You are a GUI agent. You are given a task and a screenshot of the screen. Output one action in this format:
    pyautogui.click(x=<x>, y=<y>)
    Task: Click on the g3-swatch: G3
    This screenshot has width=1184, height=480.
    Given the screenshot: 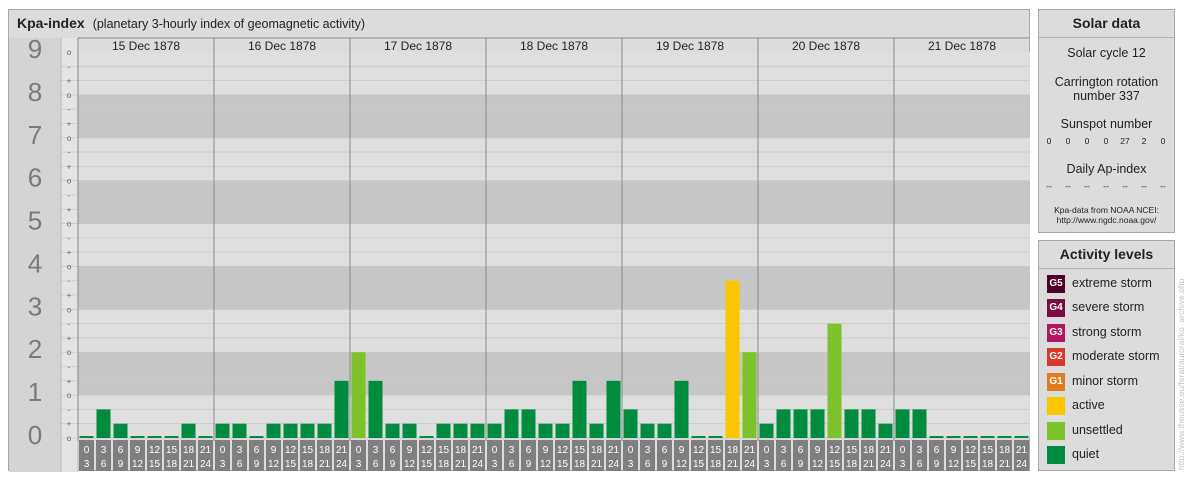 What is the action you would take?
    pyautogui.click(x=1056, y=333)
    